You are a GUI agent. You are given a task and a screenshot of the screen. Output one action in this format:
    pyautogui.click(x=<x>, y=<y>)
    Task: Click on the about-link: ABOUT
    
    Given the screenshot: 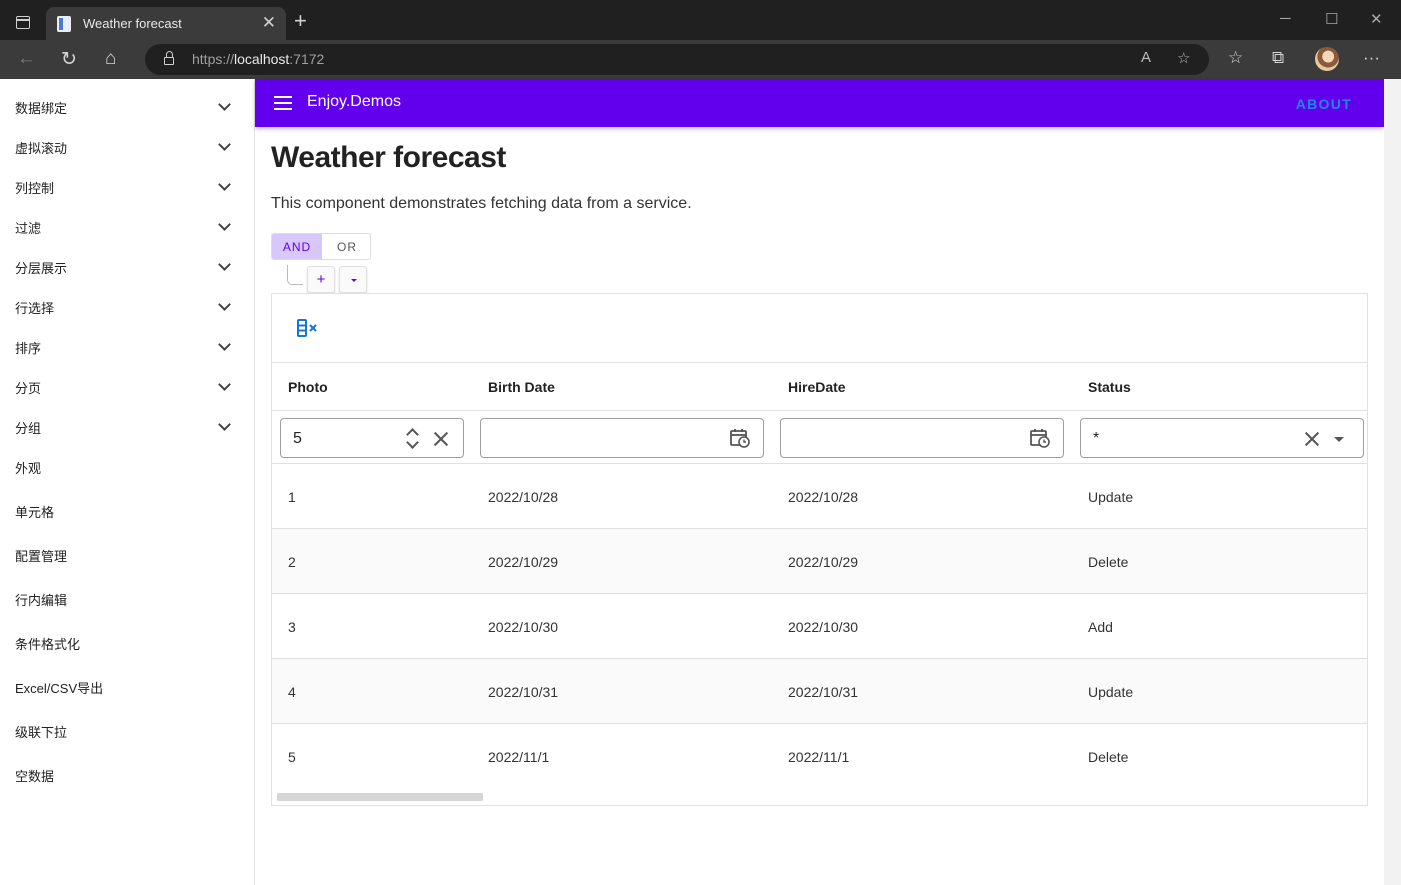 What is the action you would take?
    pyautogui.click(x=1324, y=104)
    